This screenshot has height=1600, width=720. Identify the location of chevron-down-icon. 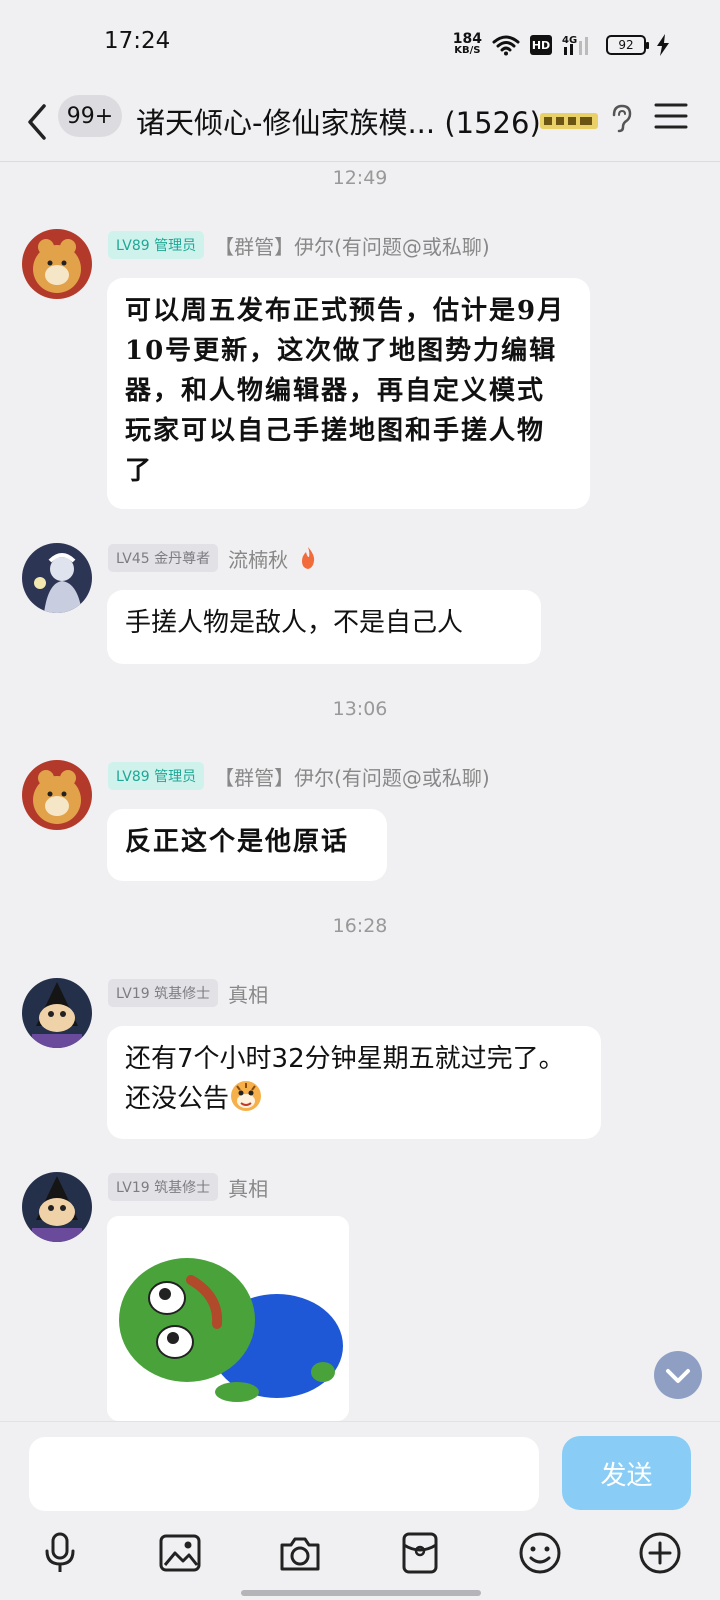
(678, 1376).